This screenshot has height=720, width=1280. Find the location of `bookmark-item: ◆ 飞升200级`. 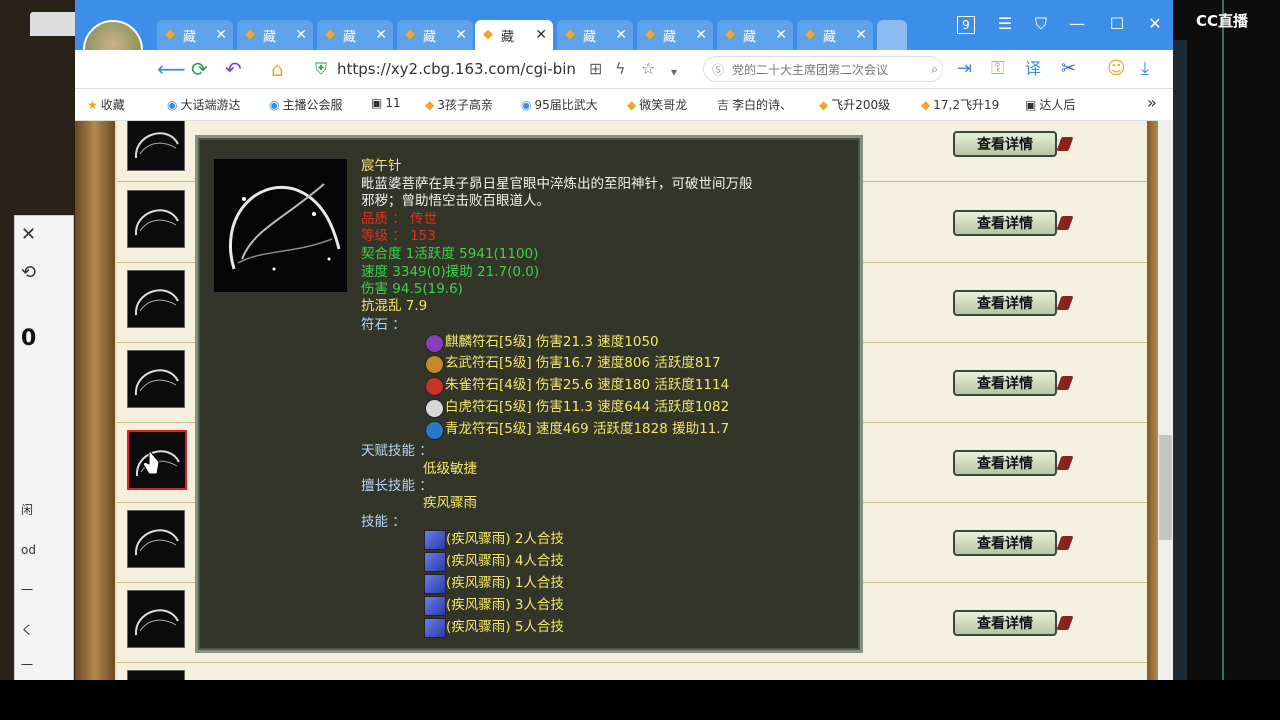

bookmark-item: ◆ 飞升200级 is located at coordinates (854, 104).